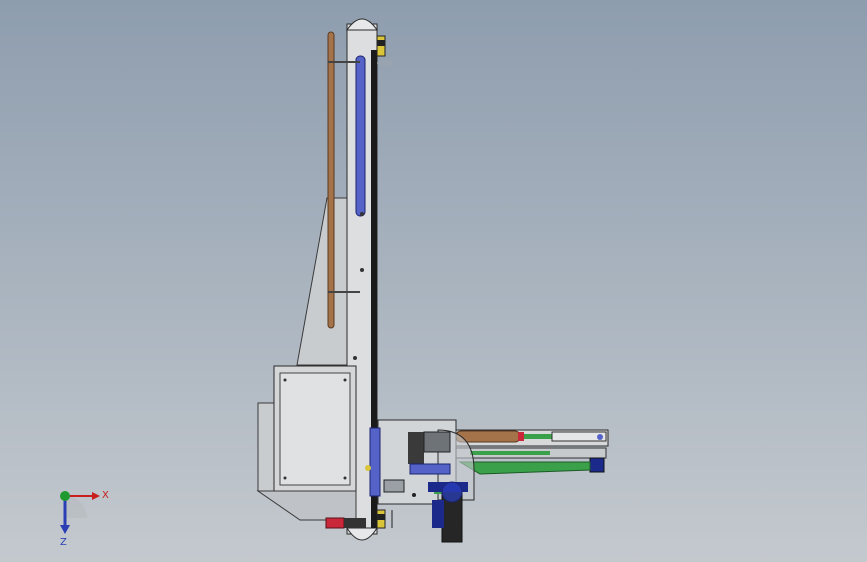  I want to click on arm-end-block, so click(597, 465).